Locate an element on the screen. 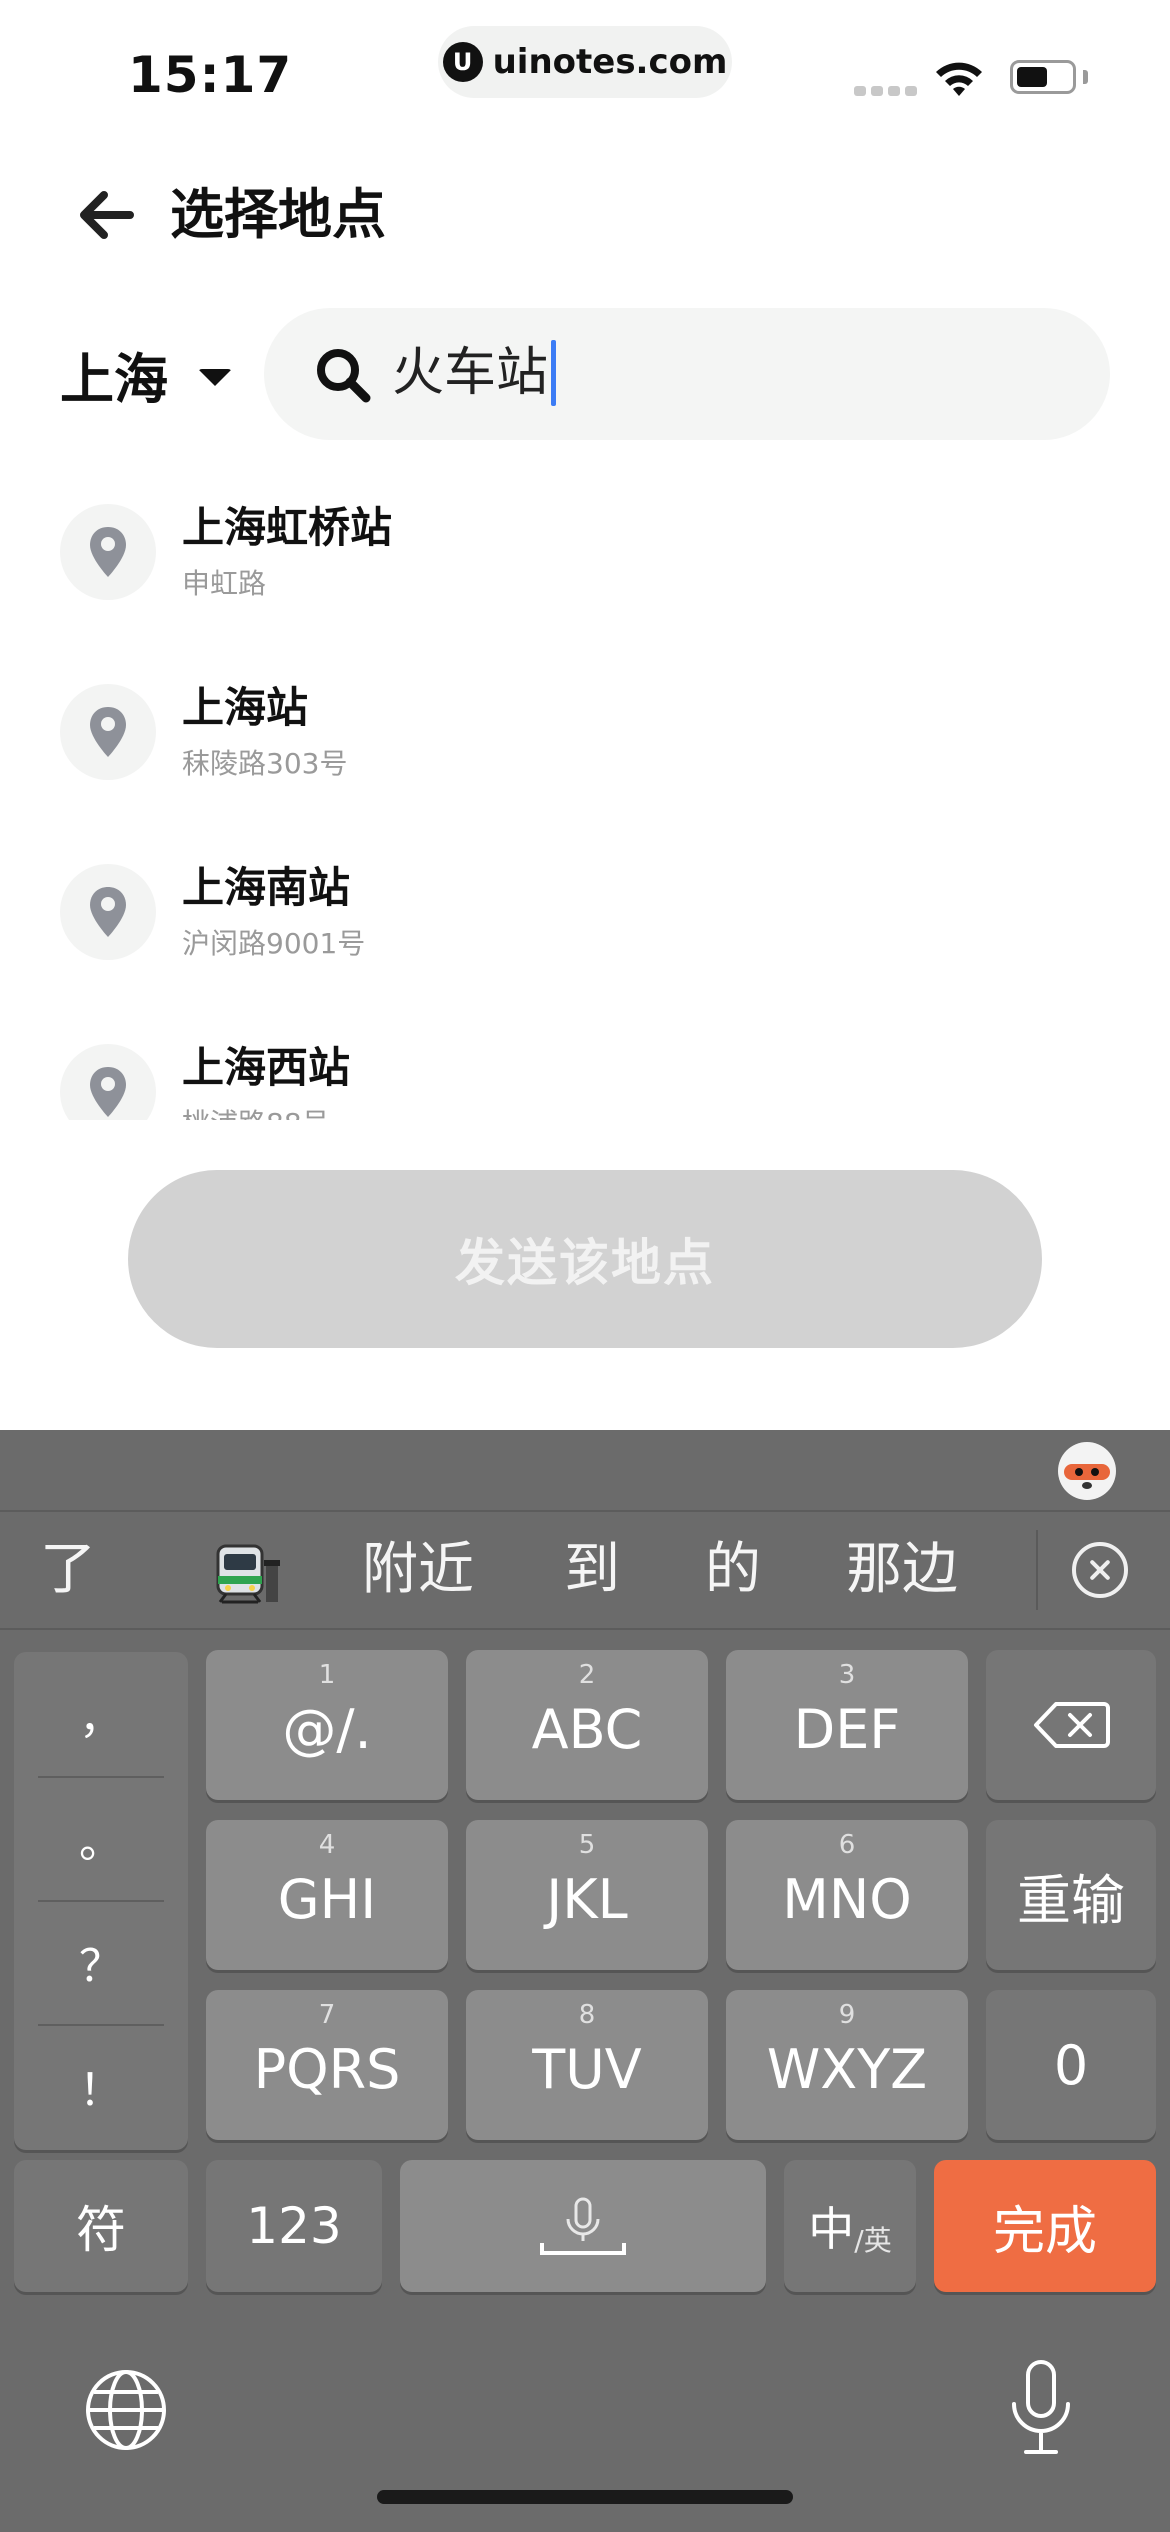 This screenshot has width=1170, height=2532. numeric-label: 123 is located at coordinates (294, 2226).